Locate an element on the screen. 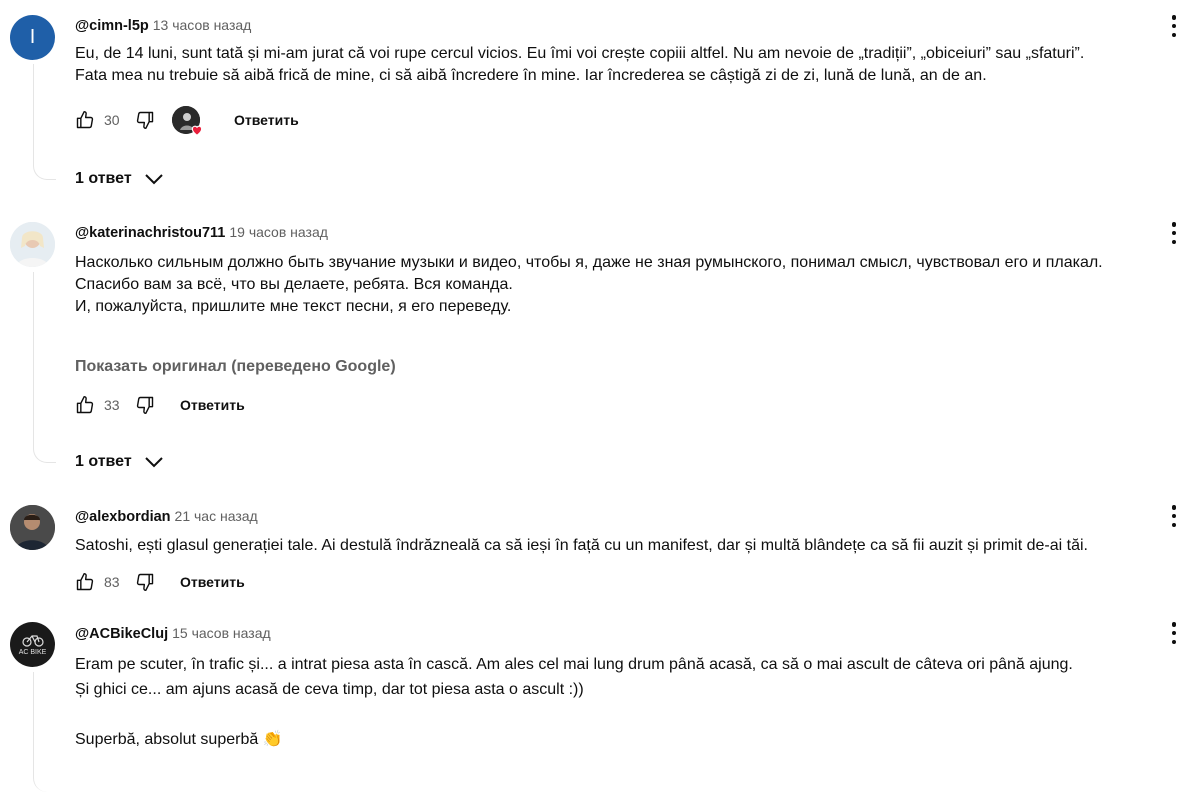 Image resolution: width=1188 pixels, height=792 pixels. timestamp: 15 часов назад is located at coordinates (221, 633).